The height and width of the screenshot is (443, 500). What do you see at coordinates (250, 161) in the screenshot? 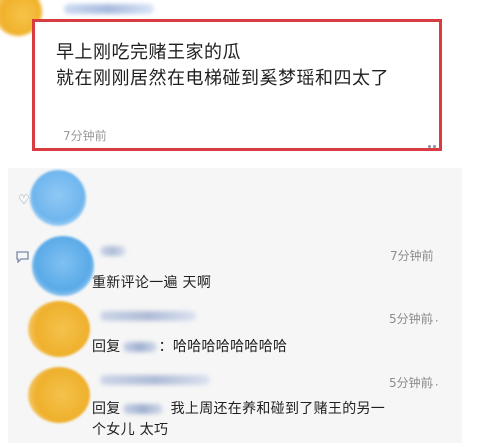
I see `section-divider` at bounding box center [250, 161].